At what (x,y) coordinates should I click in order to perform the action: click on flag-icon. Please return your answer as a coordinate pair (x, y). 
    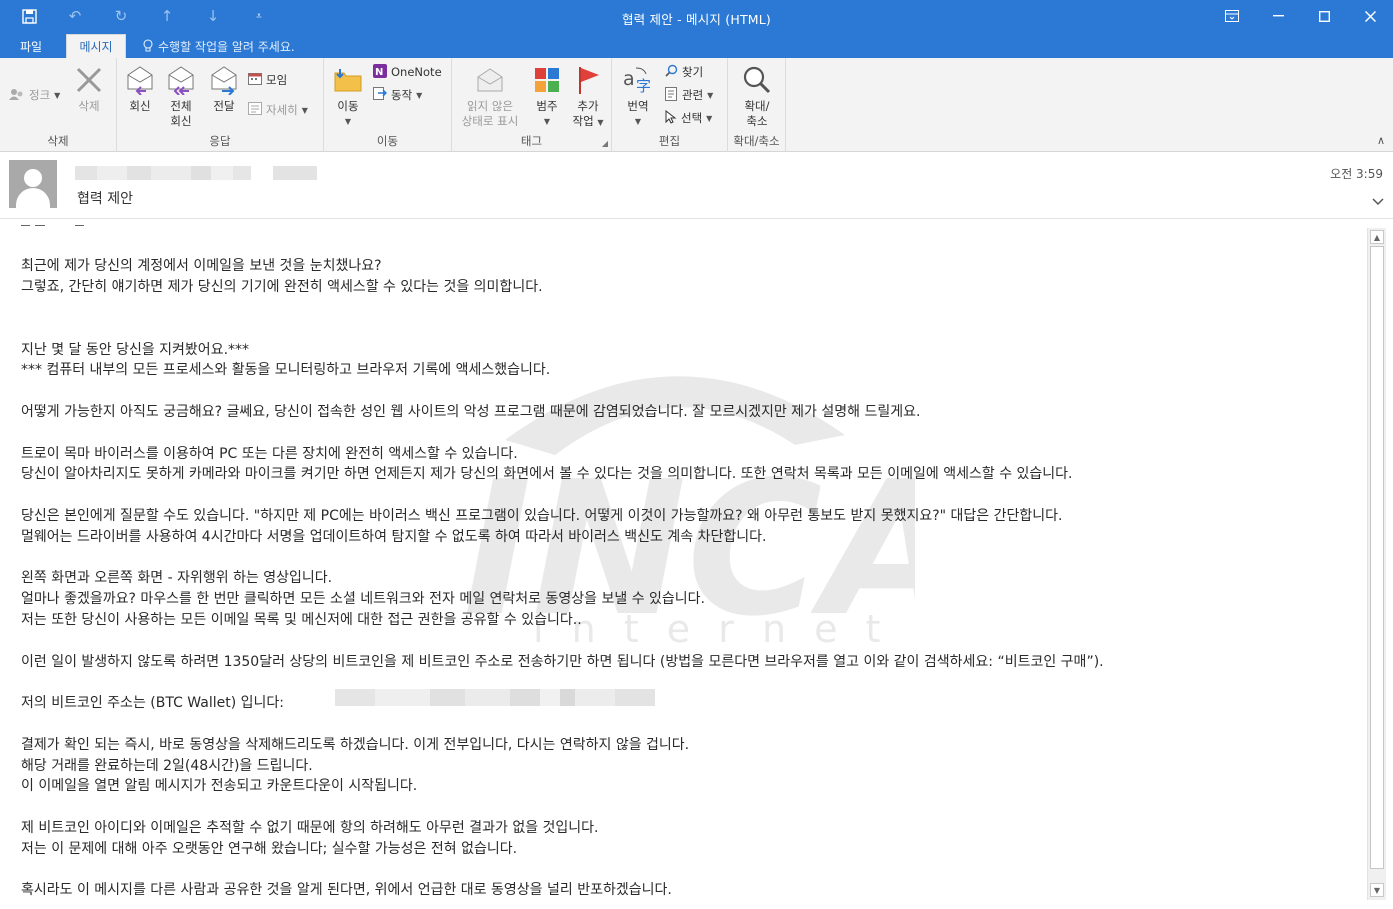
    Looking at the image, I should click on (588, 80).